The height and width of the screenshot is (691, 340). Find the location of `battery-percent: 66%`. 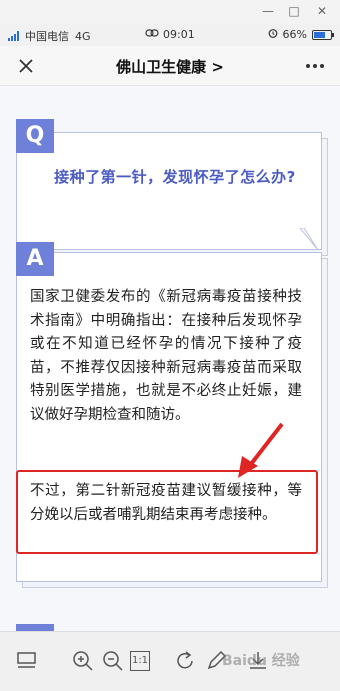

battery-percent: 66% is located at coordinates (294, 34).